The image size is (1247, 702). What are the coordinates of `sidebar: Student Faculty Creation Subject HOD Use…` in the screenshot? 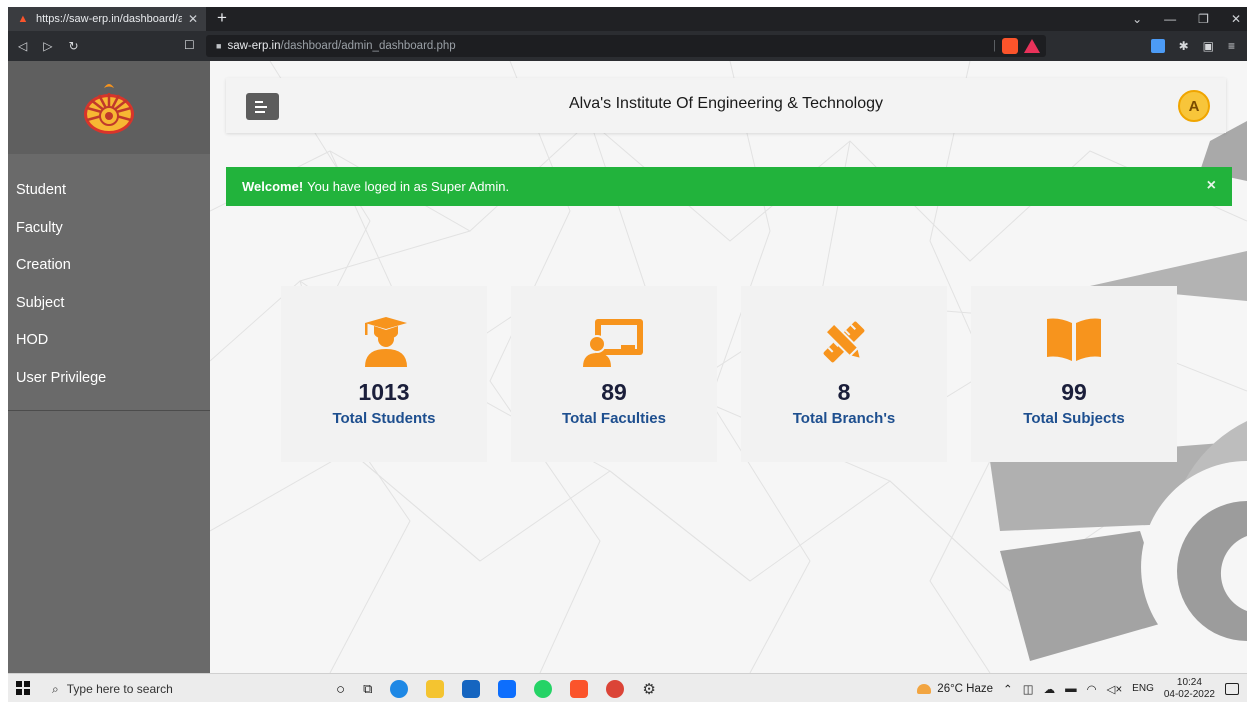 It's located at (109, 367).